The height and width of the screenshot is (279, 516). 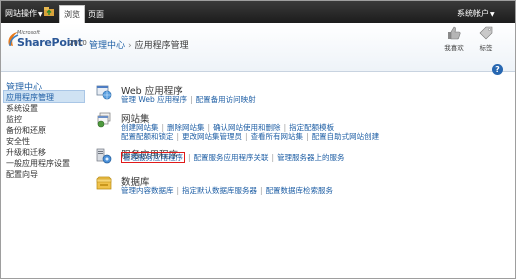 I want to click on breadcrumb-root-link: 管理中心, so click(x=107, y=46).